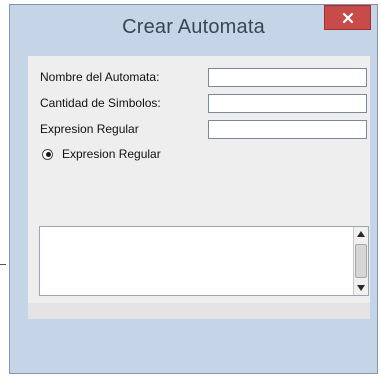 This screenshot has width=381, height=380. Describe the element at coordinates (197, 261) in the screenshot. I see `output-text` at that location.